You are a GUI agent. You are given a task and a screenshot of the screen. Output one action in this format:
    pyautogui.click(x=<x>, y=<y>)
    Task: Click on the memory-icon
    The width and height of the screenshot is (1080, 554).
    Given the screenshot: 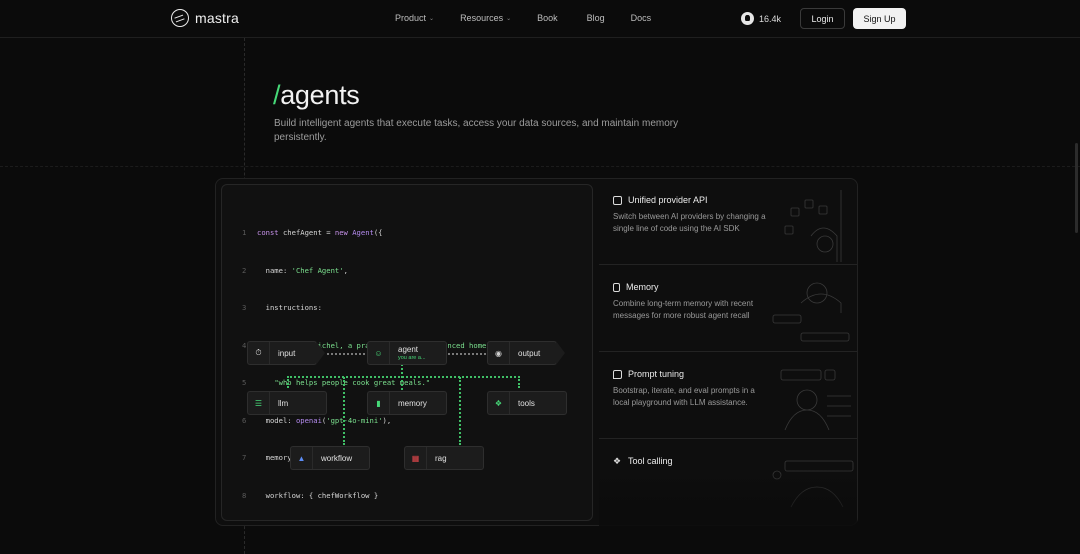 What is the action you would take?
    pyautogui.click(x=616, y=287)
    